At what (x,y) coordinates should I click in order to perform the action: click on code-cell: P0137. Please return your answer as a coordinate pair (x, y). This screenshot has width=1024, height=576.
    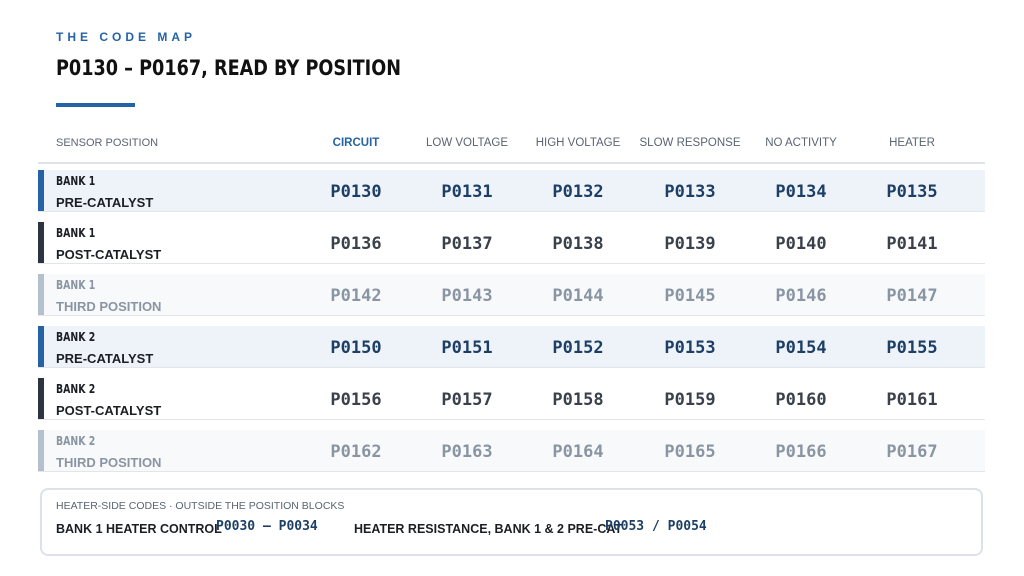
    Looking at the image, I should click on (467, 244).